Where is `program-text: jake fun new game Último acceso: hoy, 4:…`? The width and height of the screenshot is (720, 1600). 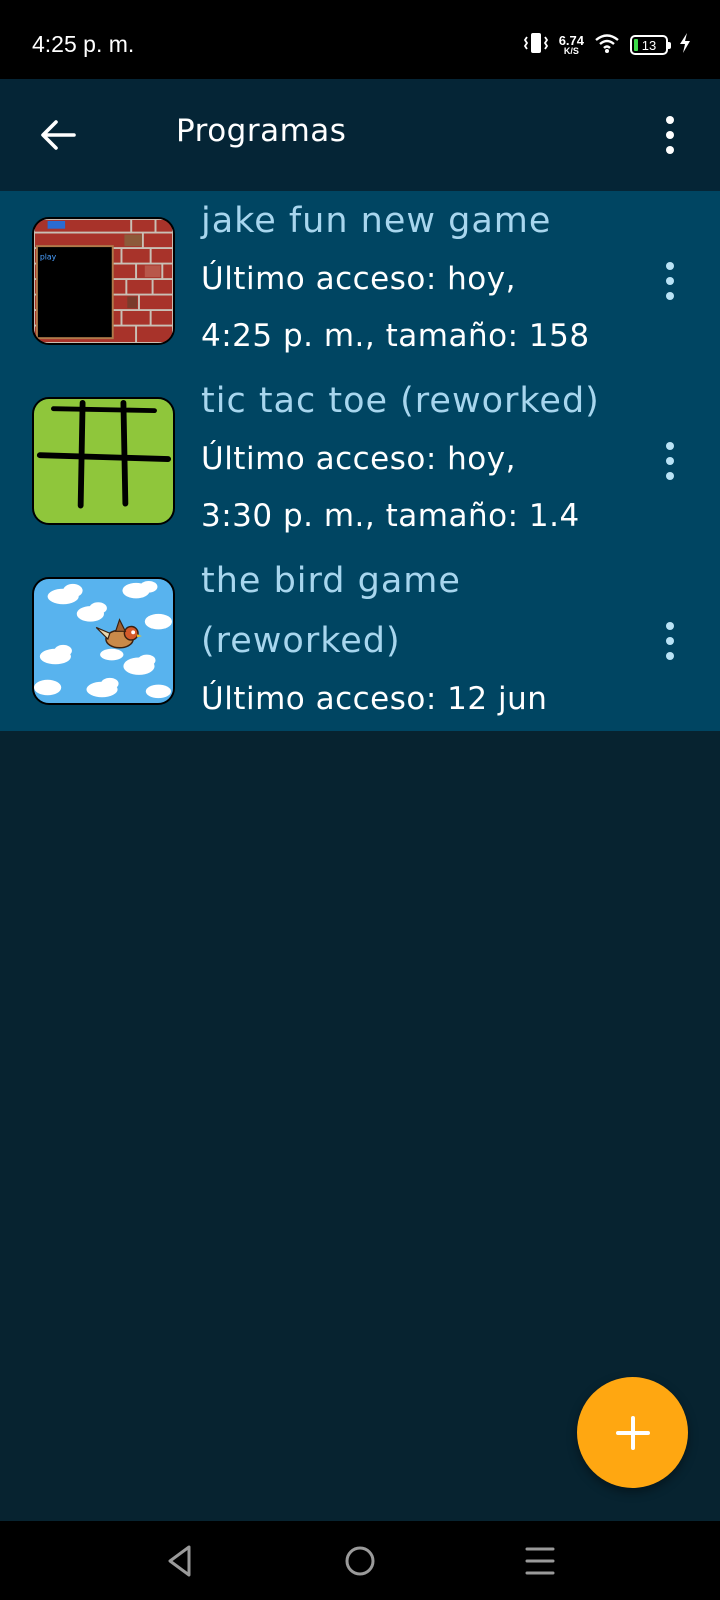
program-text: jake fun new game Último acceso: hoy, 4:… is located at coordinates (416, 278).